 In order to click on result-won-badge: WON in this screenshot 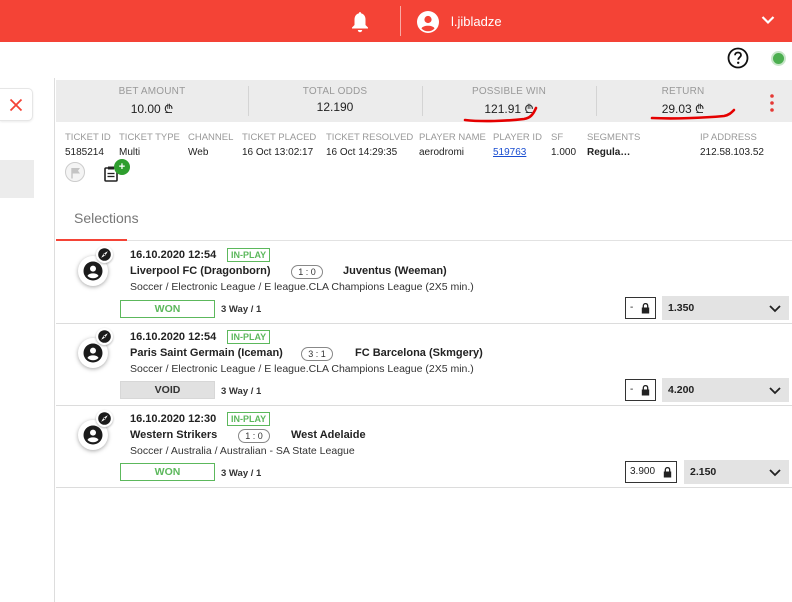, I will do `click(167, 472)`.